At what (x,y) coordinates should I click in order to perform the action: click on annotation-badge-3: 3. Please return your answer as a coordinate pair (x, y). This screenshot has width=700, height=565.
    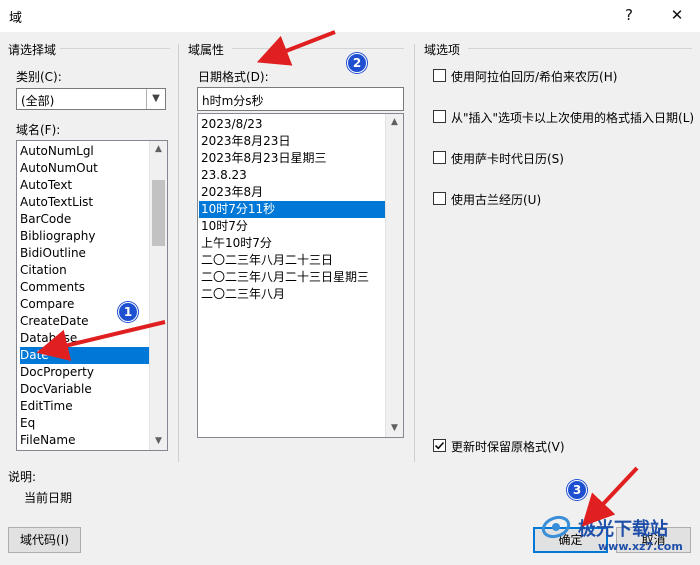
    Looking at the image, I should click on (577, 490).